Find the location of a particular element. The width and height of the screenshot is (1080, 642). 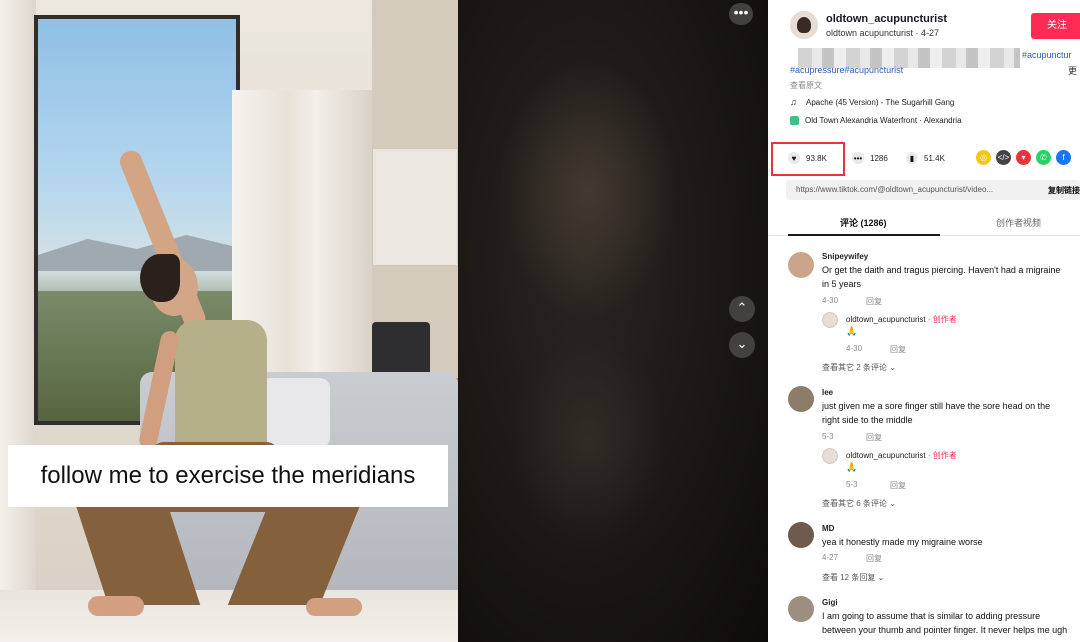

tab-comments: 评论 (1286) is located at coordinates (863, 222).